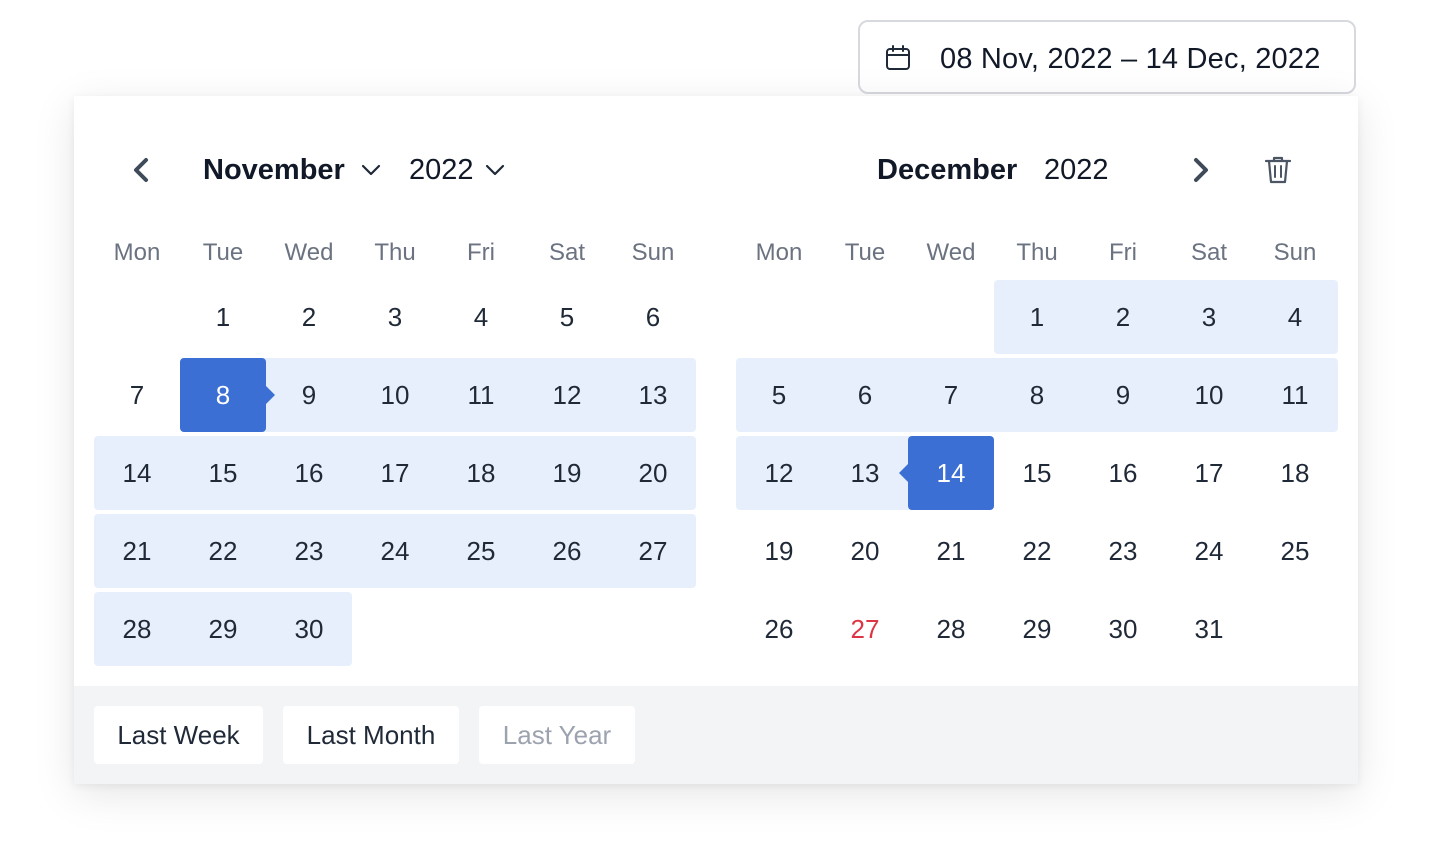  Describe the element at coordinates (1278, 170) in the screenshot. I see `trash-icon` at that location.